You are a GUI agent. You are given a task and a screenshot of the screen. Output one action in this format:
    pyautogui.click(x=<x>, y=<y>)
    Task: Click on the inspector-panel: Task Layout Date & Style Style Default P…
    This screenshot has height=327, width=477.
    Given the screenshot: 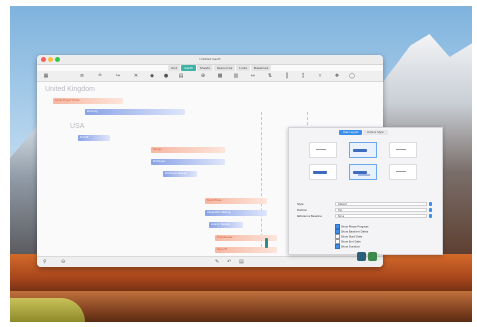 What is the action you would take?
    pyautogui.click(x=365, y=191)
    